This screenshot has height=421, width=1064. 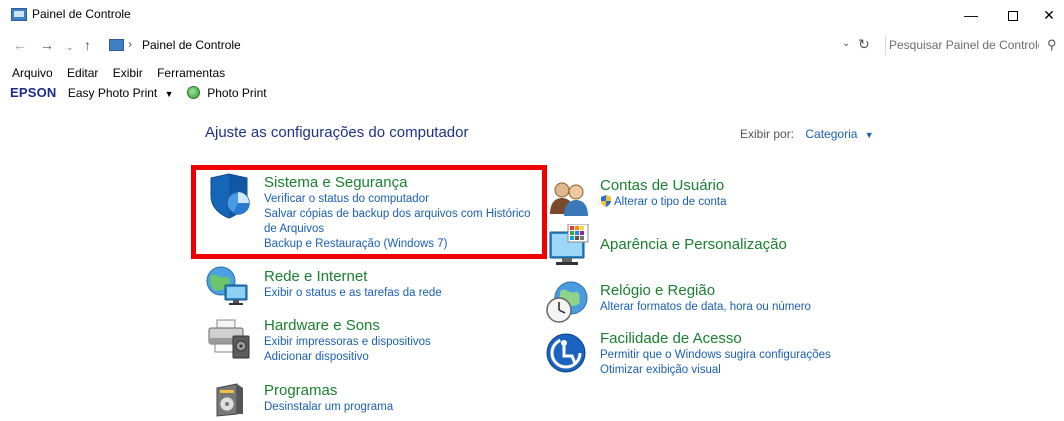 I want to click on maximize-button, so click(x=1013, y=15).